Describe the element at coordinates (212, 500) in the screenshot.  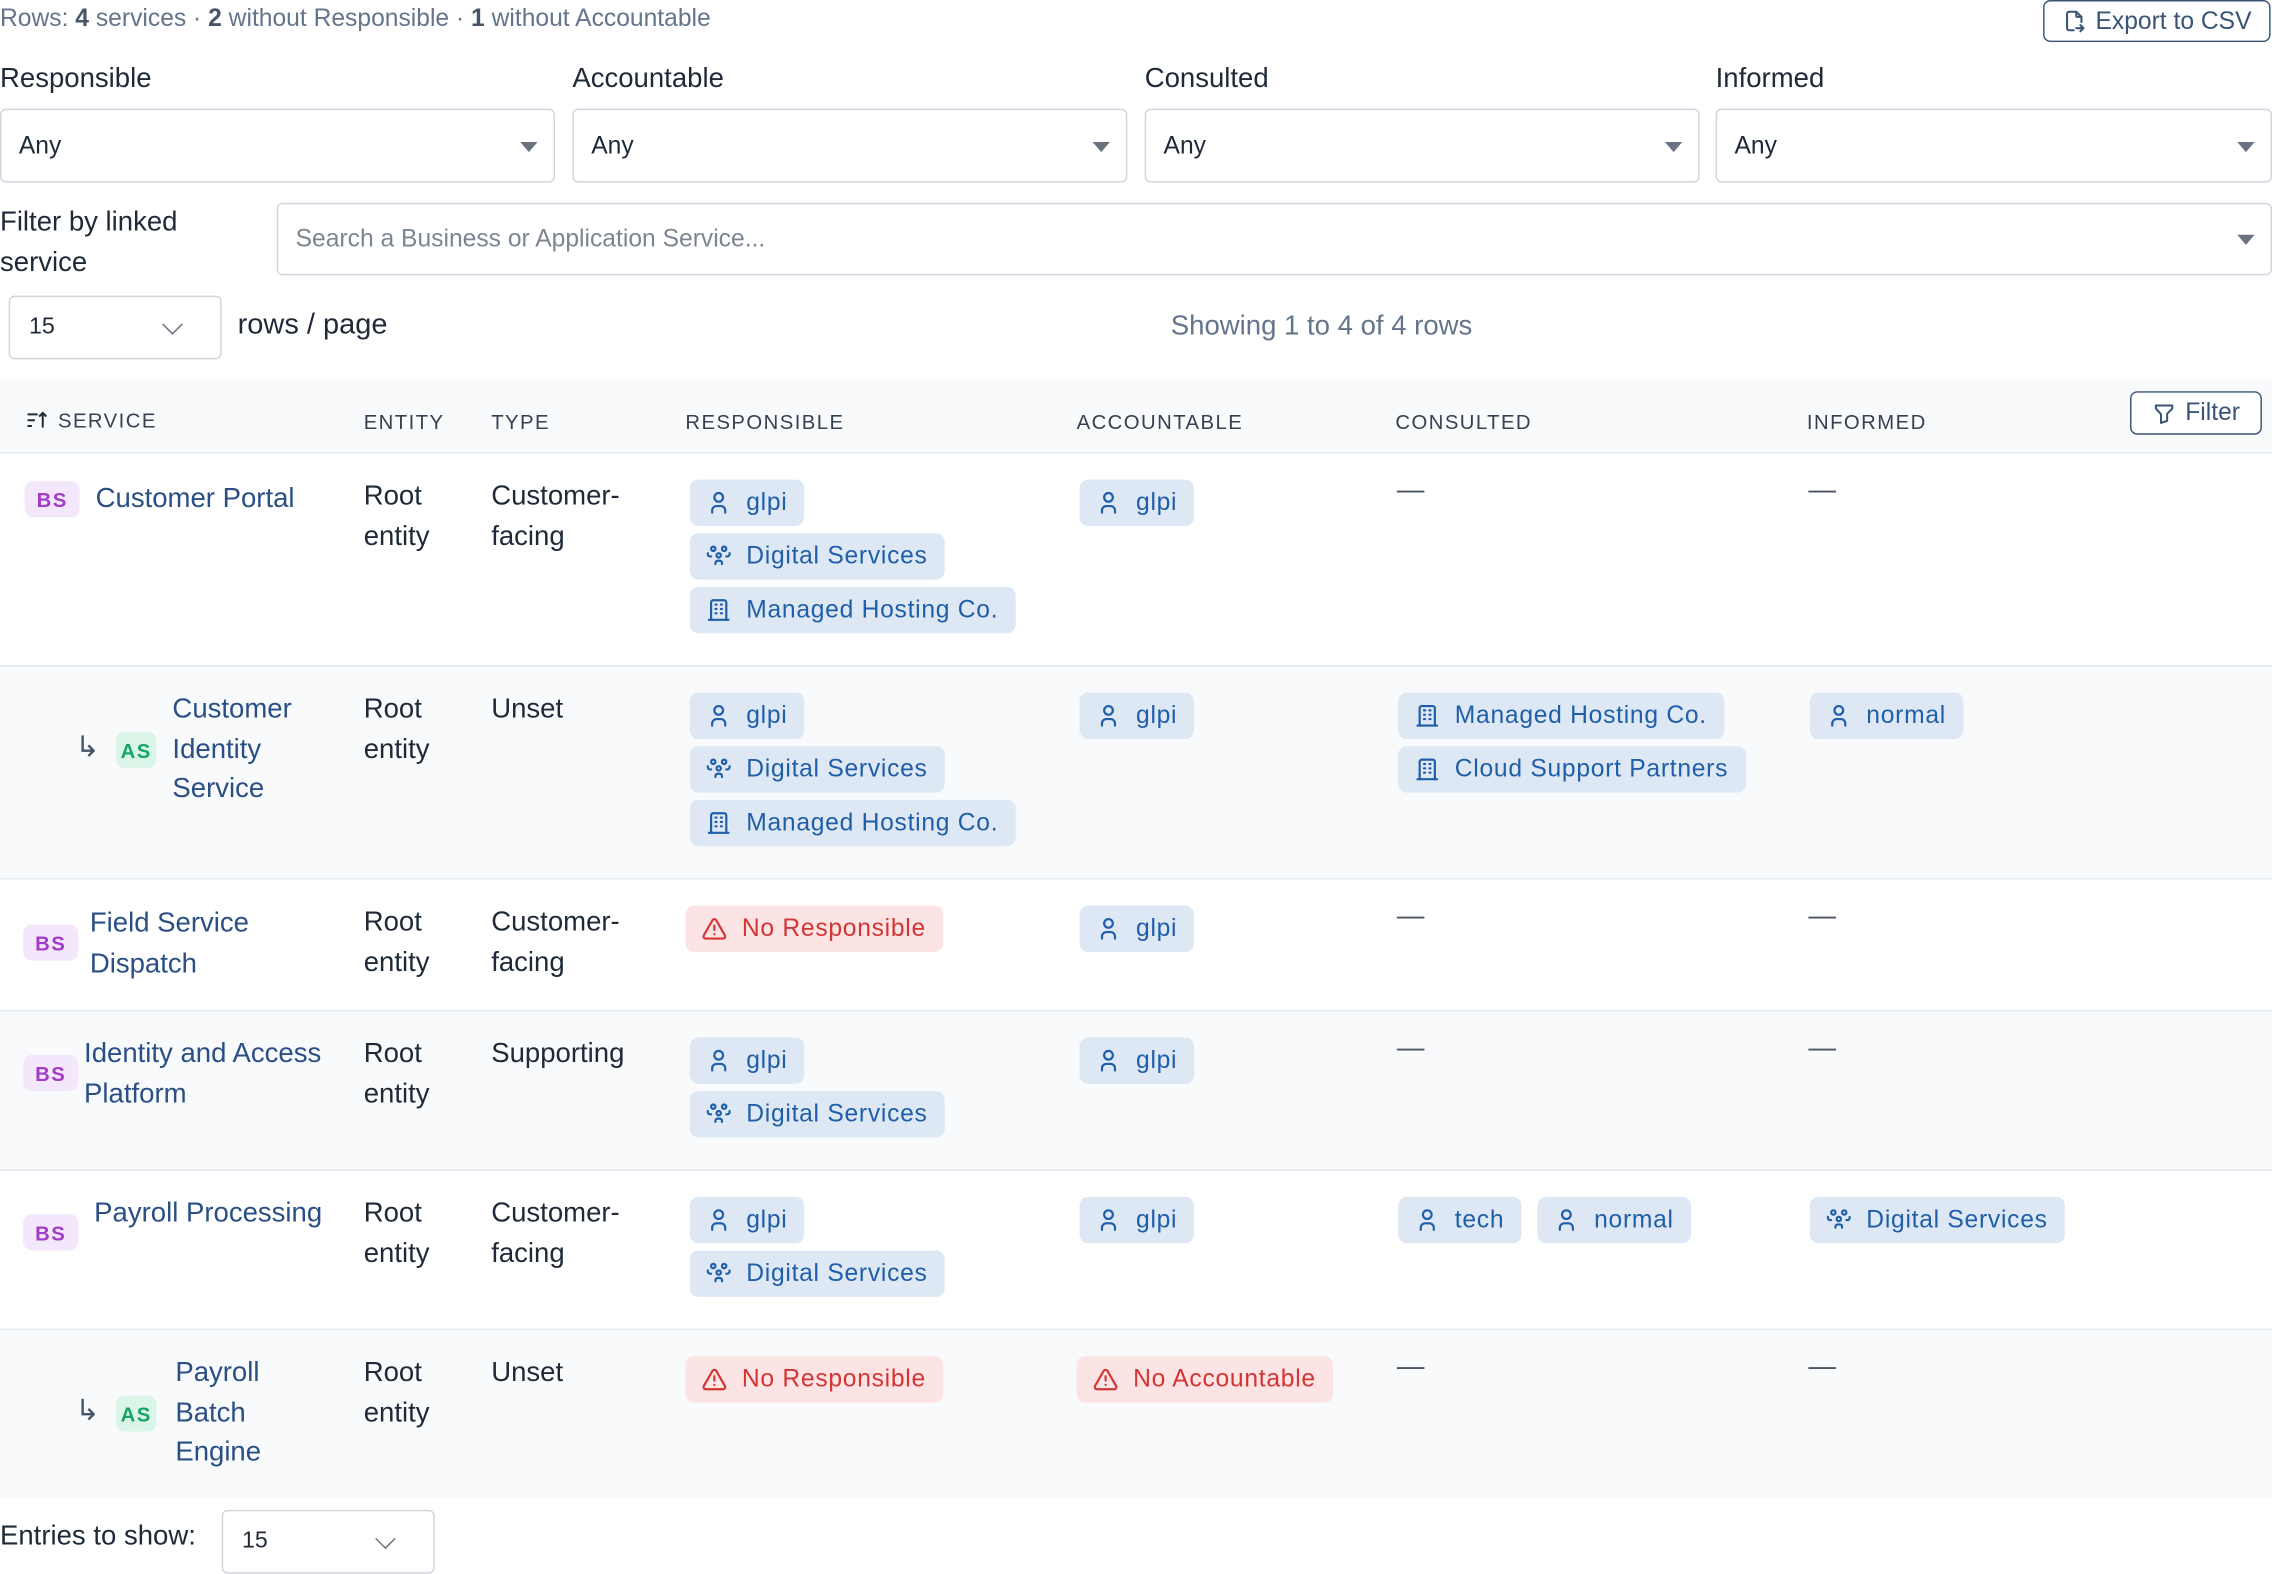
I see `service-name-link: Customer Portal` at that location.